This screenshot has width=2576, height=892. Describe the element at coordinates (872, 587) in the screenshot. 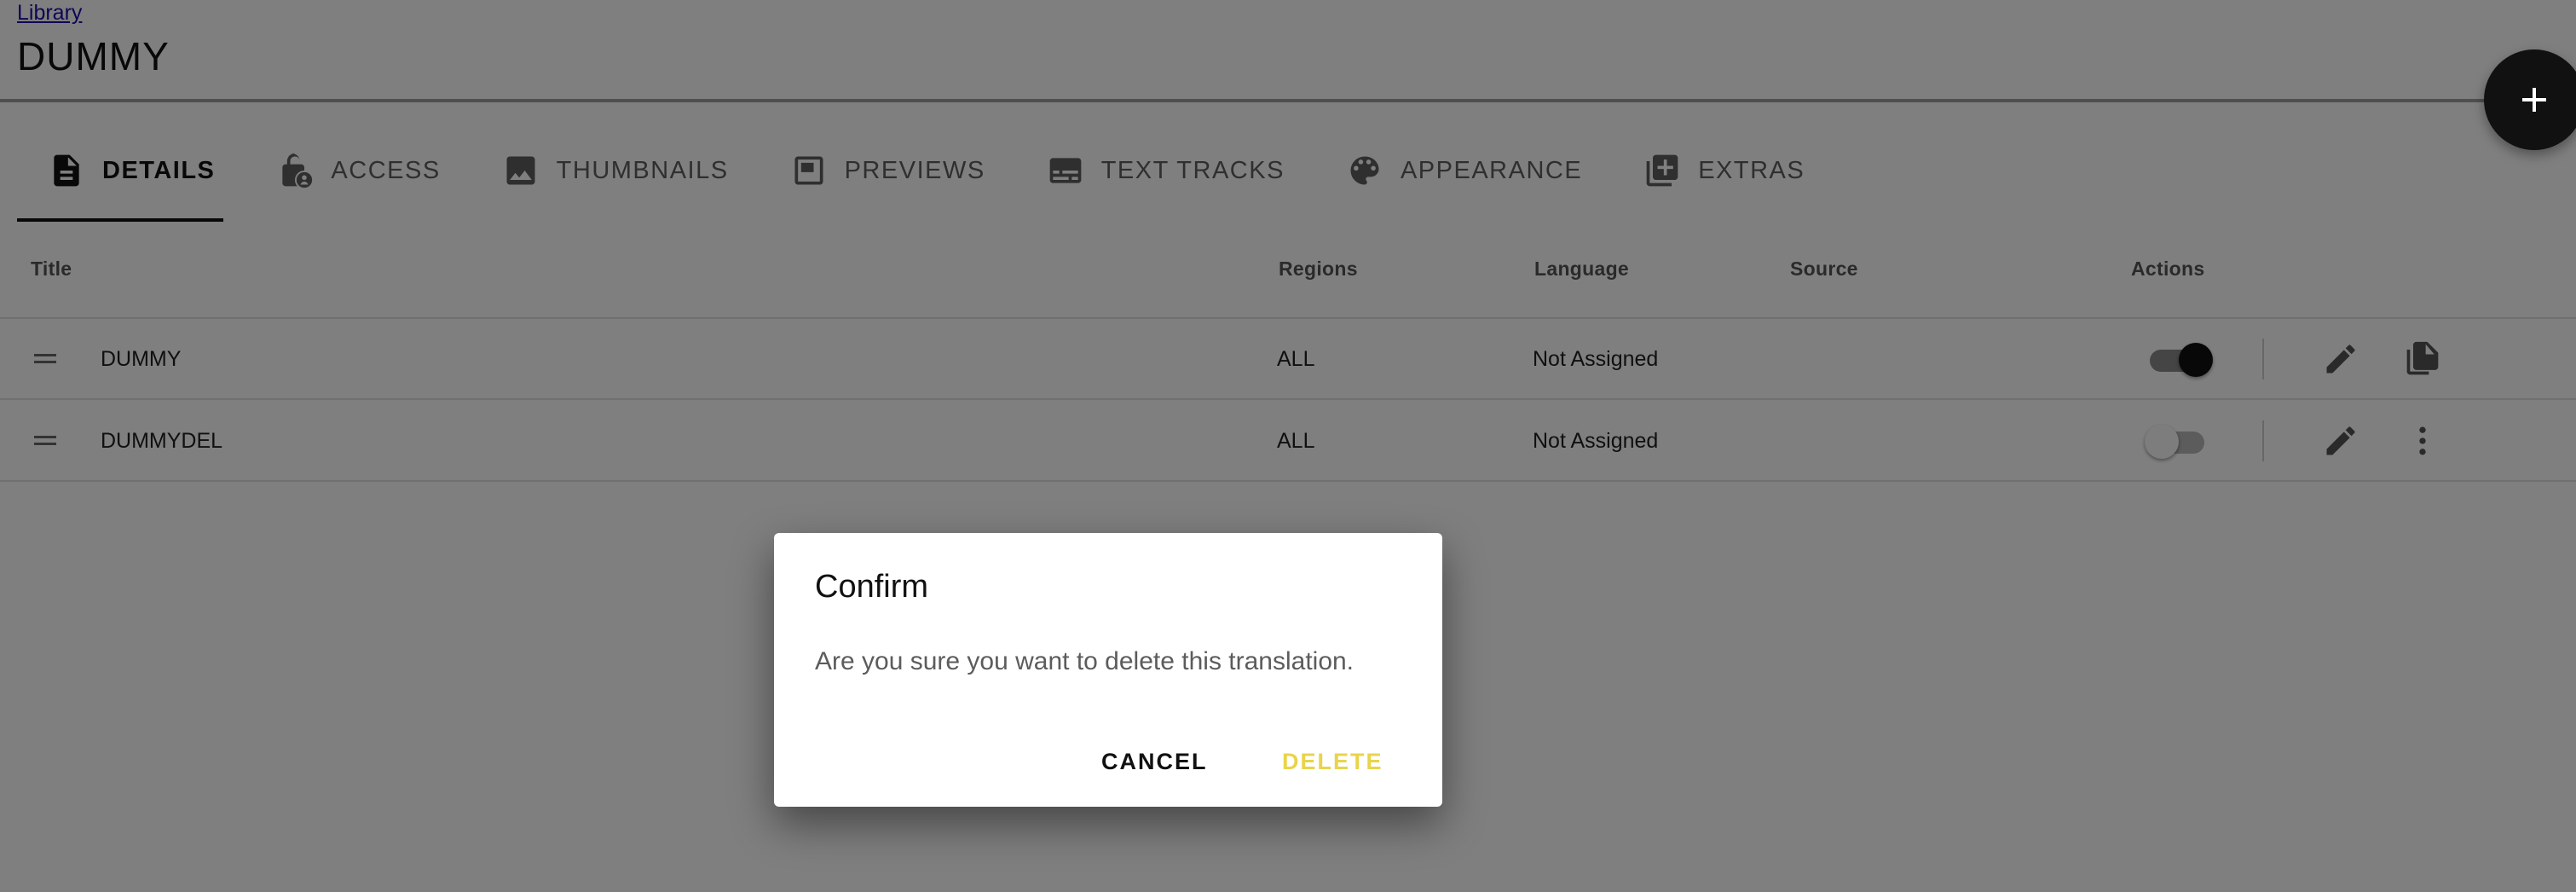

I see `dialog-title: Confirm` at that location.